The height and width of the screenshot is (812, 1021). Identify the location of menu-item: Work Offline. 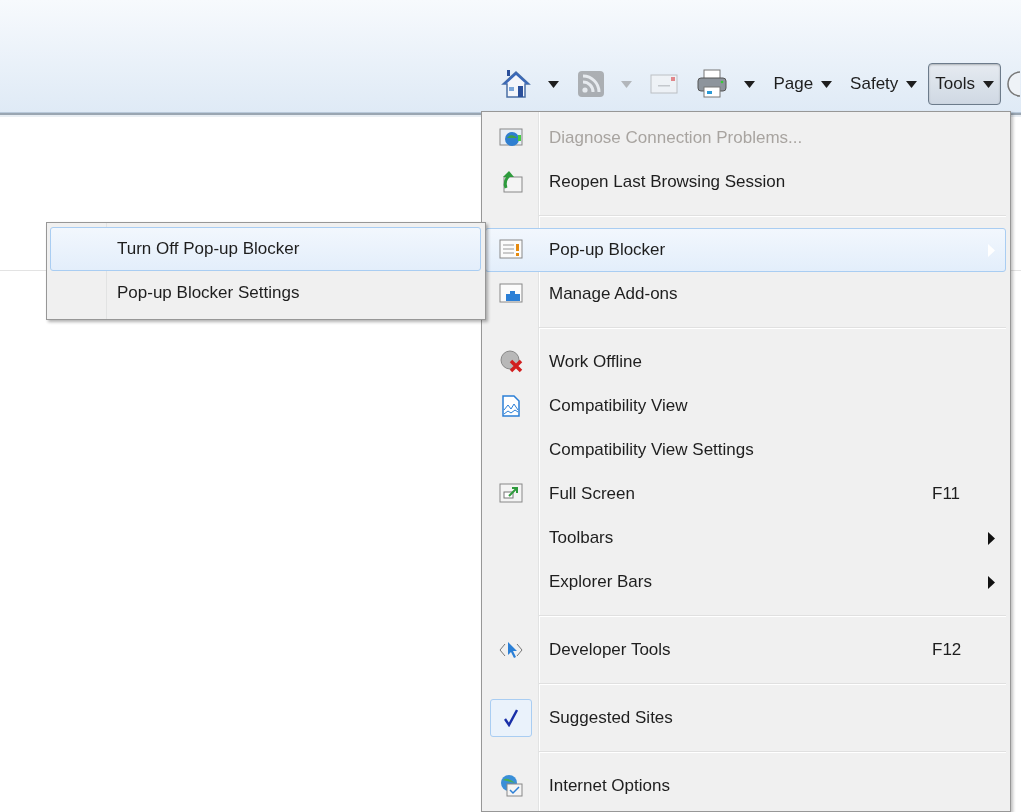
(745, 362).